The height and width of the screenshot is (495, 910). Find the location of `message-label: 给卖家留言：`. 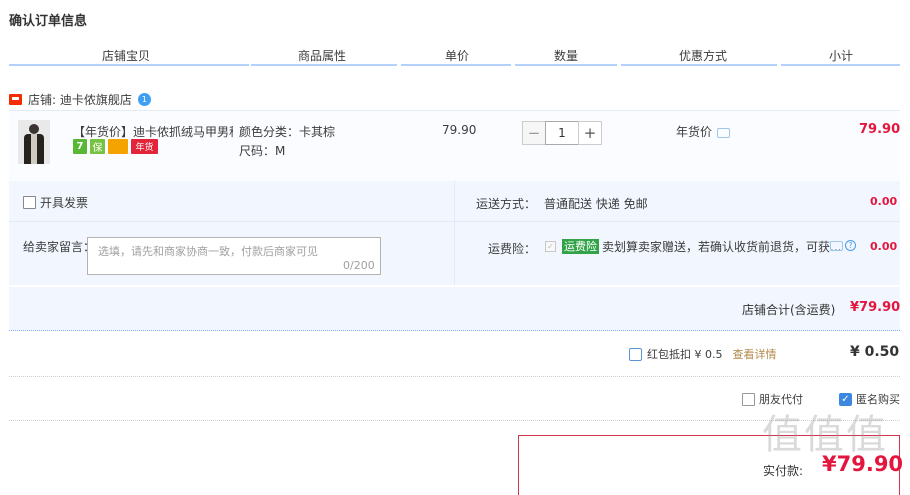

message-label: 给卖家留言： is located at coordinates (59, 247).